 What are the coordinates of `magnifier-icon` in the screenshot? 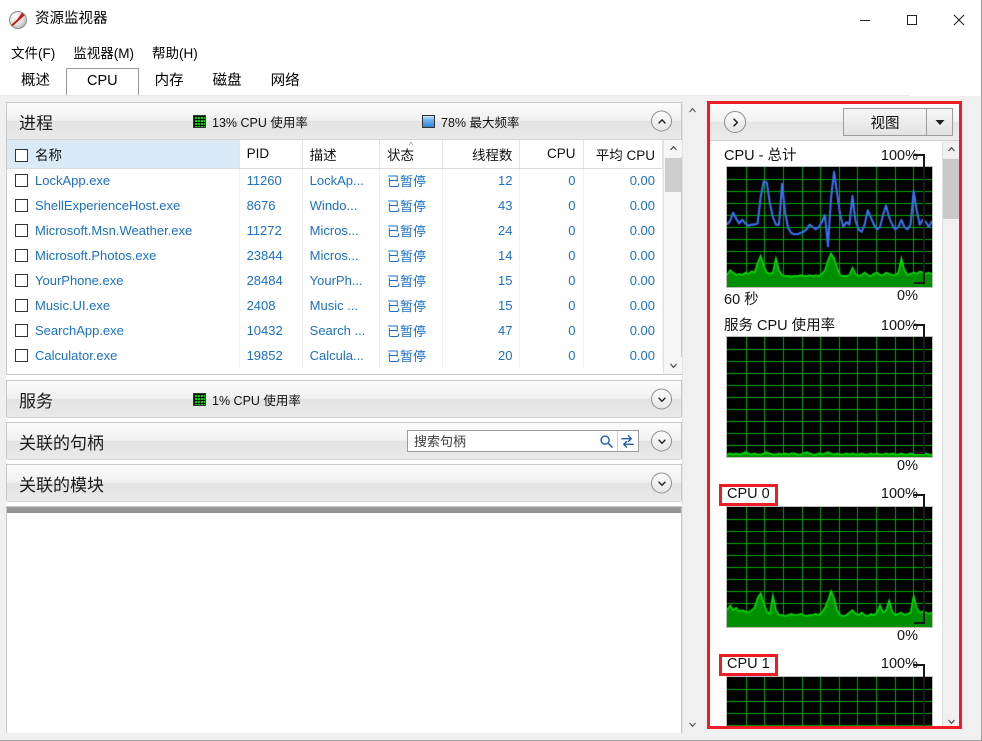 It's located at (606, 441).